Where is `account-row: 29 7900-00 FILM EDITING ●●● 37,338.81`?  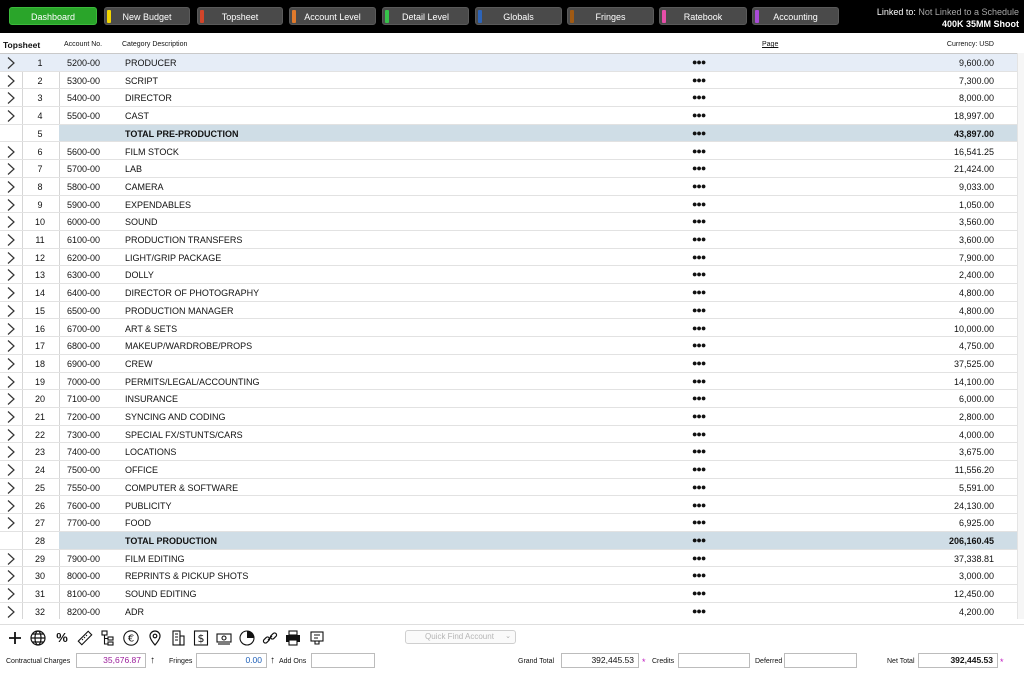
account-row: 29 7900-00 FILM EDITING ●●● 37,338.81 is located at coordinates (512, 559).